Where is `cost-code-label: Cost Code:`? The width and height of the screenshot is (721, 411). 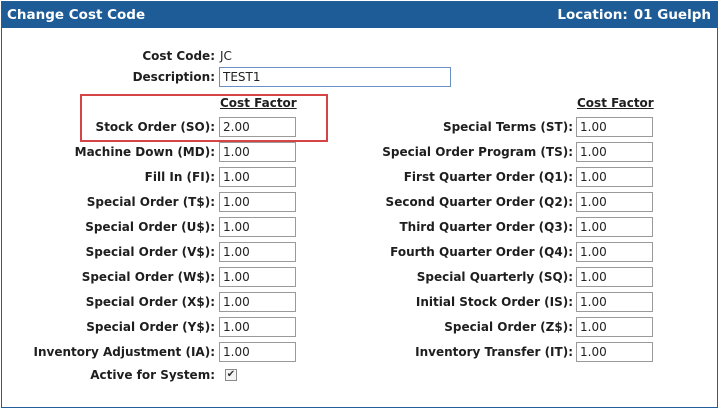
cost-code-label: Cost Code: is located at coordinates (178, 56).